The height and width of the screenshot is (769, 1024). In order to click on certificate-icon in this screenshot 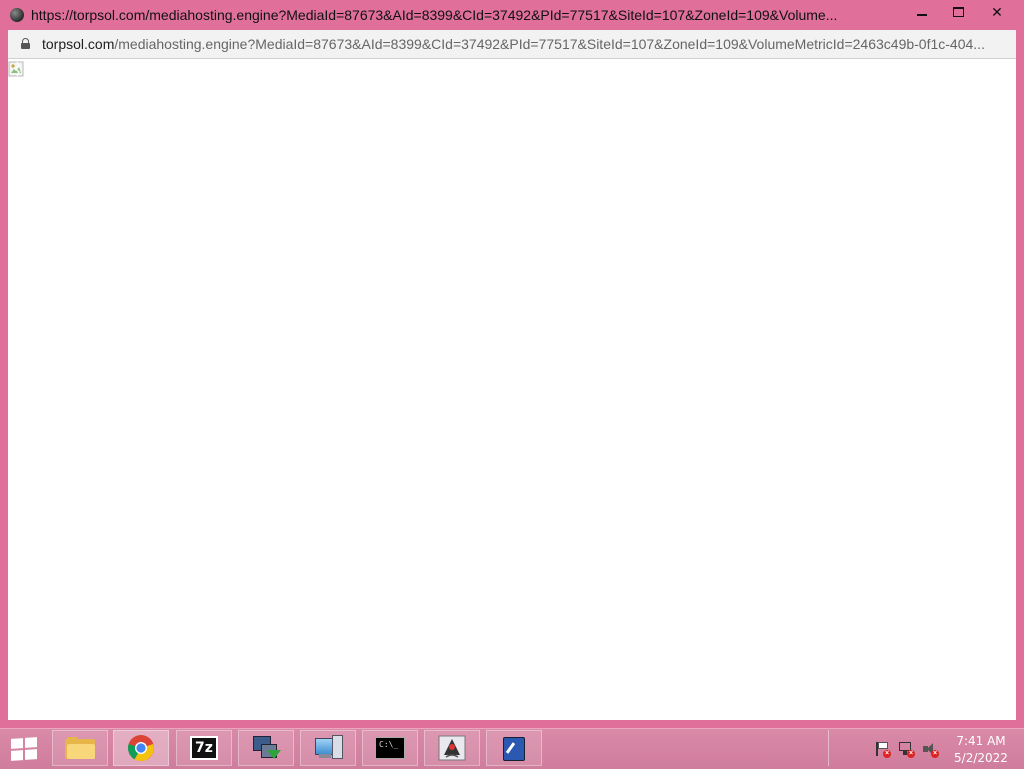, I will do `click(514, 748)`.